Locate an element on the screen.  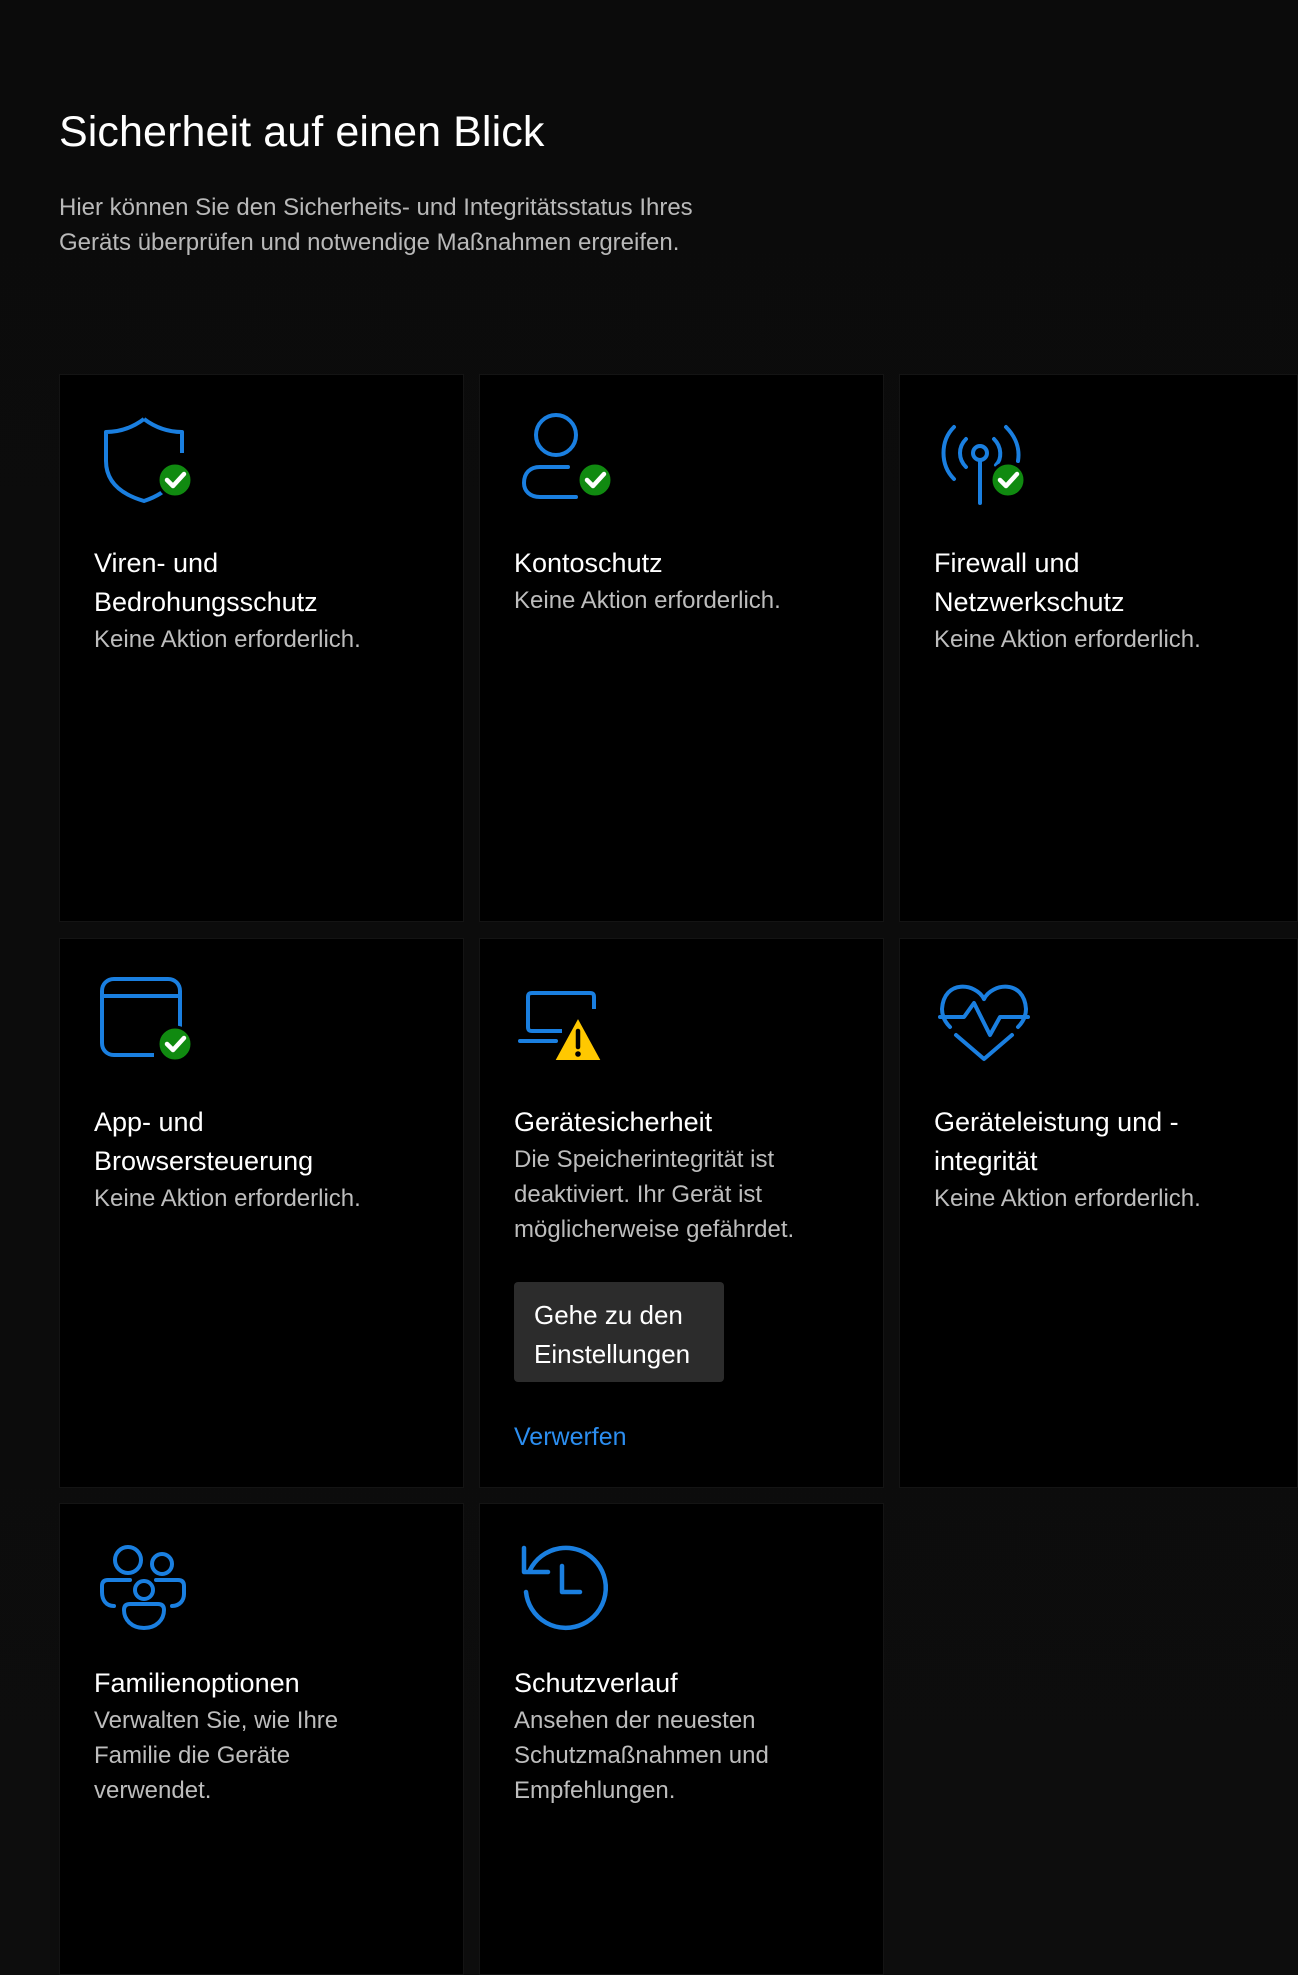
tile-title-line2: integrität is located at coordinates (986, 1161).